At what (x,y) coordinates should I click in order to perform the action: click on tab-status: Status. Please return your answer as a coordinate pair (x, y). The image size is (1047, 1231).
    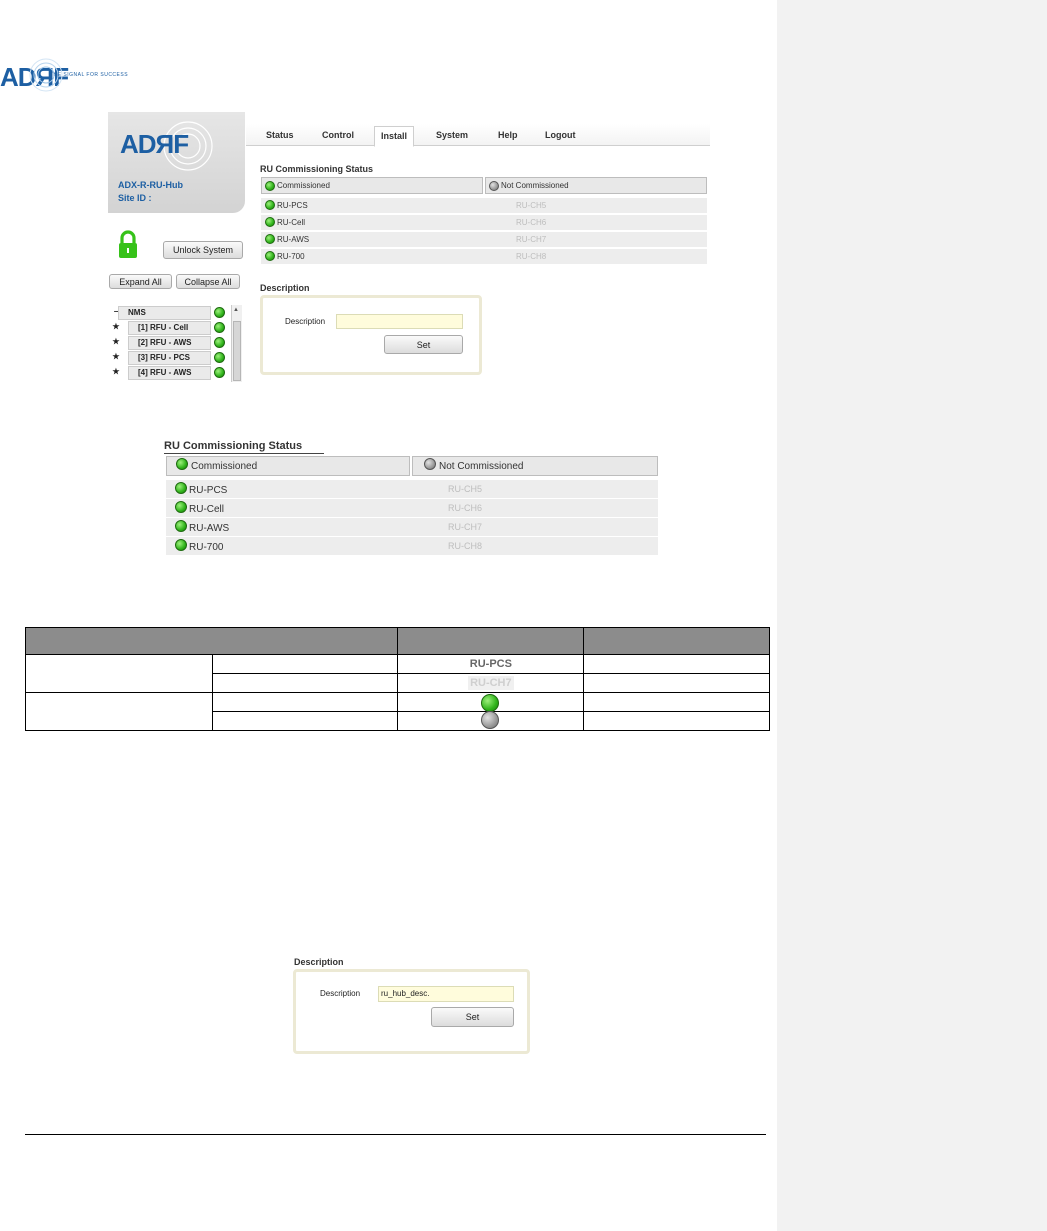
    Looking at the image, I should click on (280, 135).